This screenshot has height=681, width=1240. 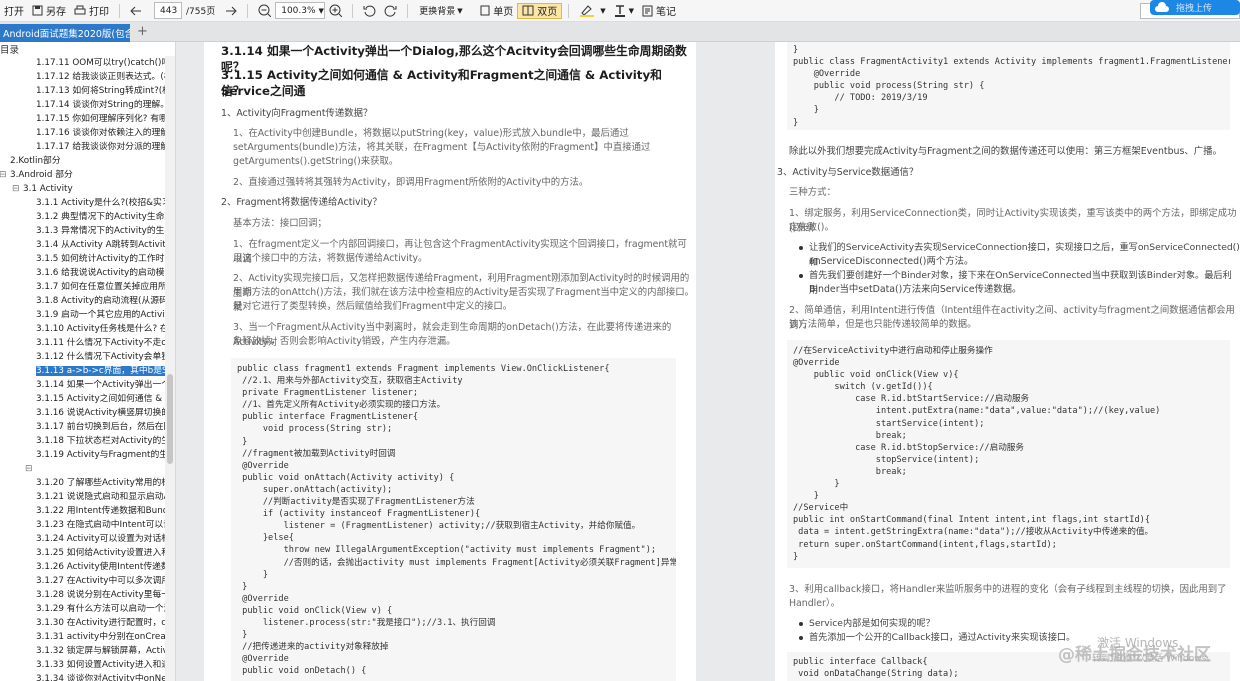 What do you see at coordinates (390, 11) in the screenshot?
I see `rotate-right-button` at bounding box center [390, 11].